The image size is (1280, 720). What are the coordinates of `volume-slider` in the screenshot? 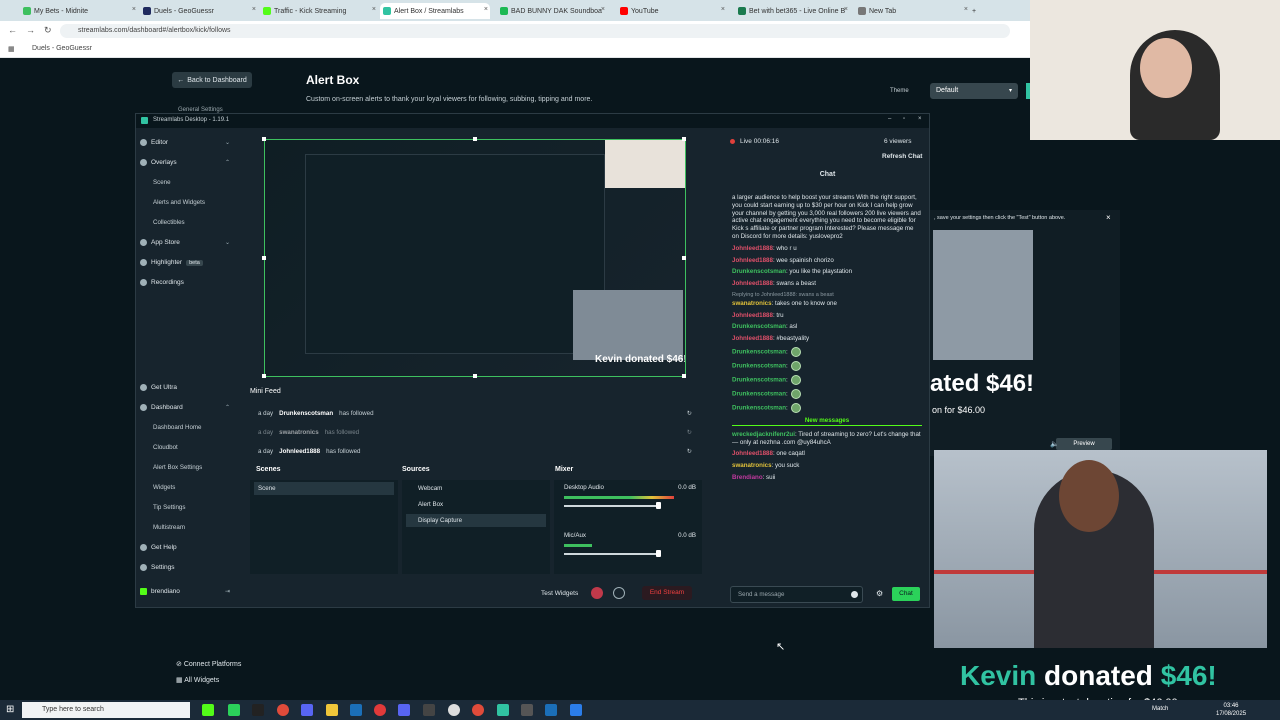 It's located at (611, 506).